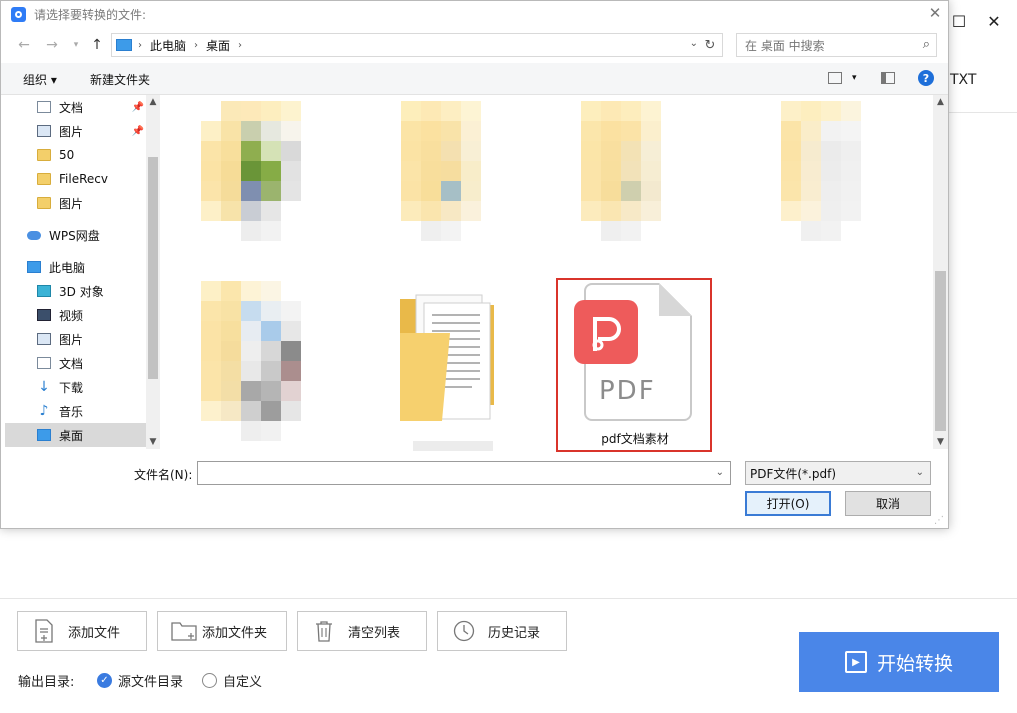 The width and height of the screenshot is (1017, 713). Describe the element at coordinates (785, 45) in the screenshot. I see `search-placeholder: 在 桌面 中搜索` at that location.